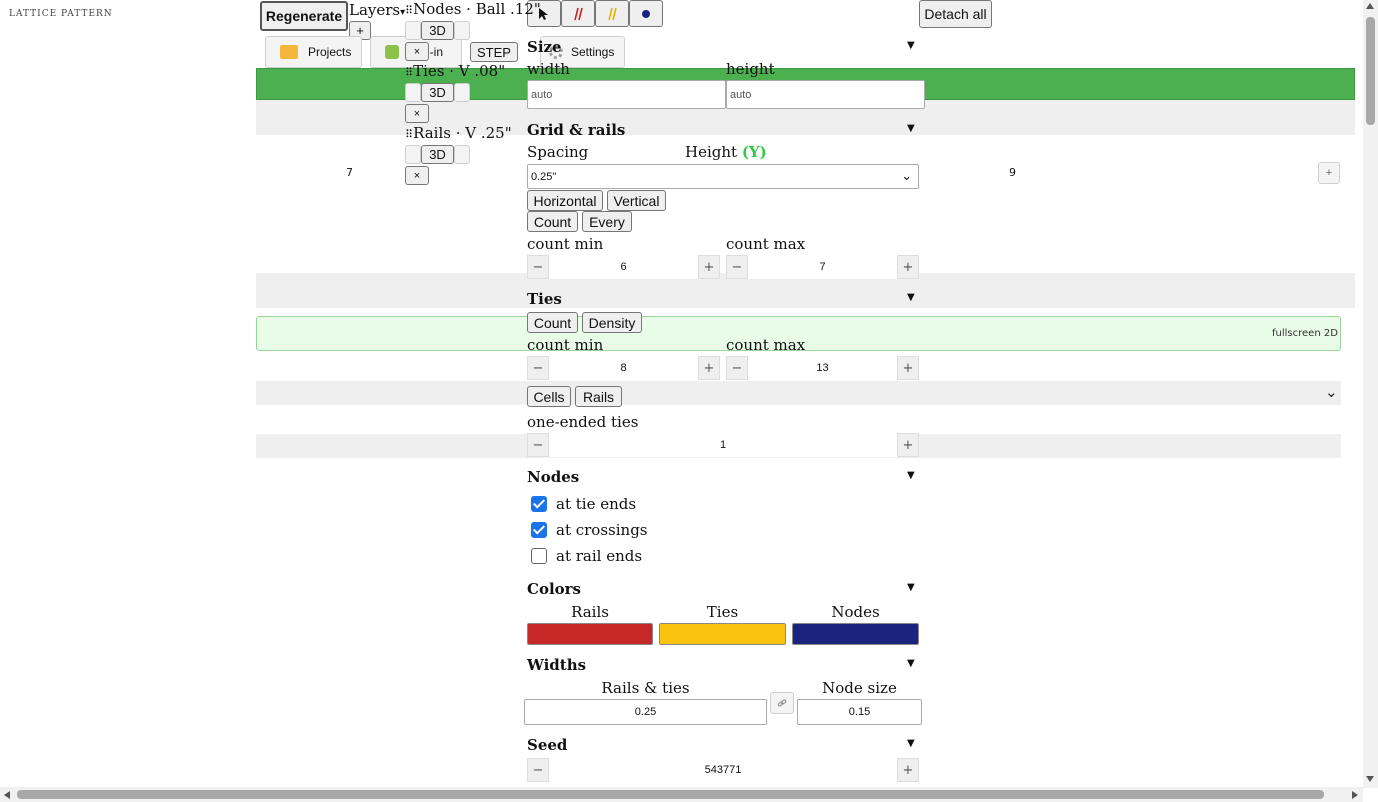 The height and width of the screenshot is (802, 1378). Describe the element at coordinates (722, 634) in the screenshot. I see `ties-color-swatch` at that location.